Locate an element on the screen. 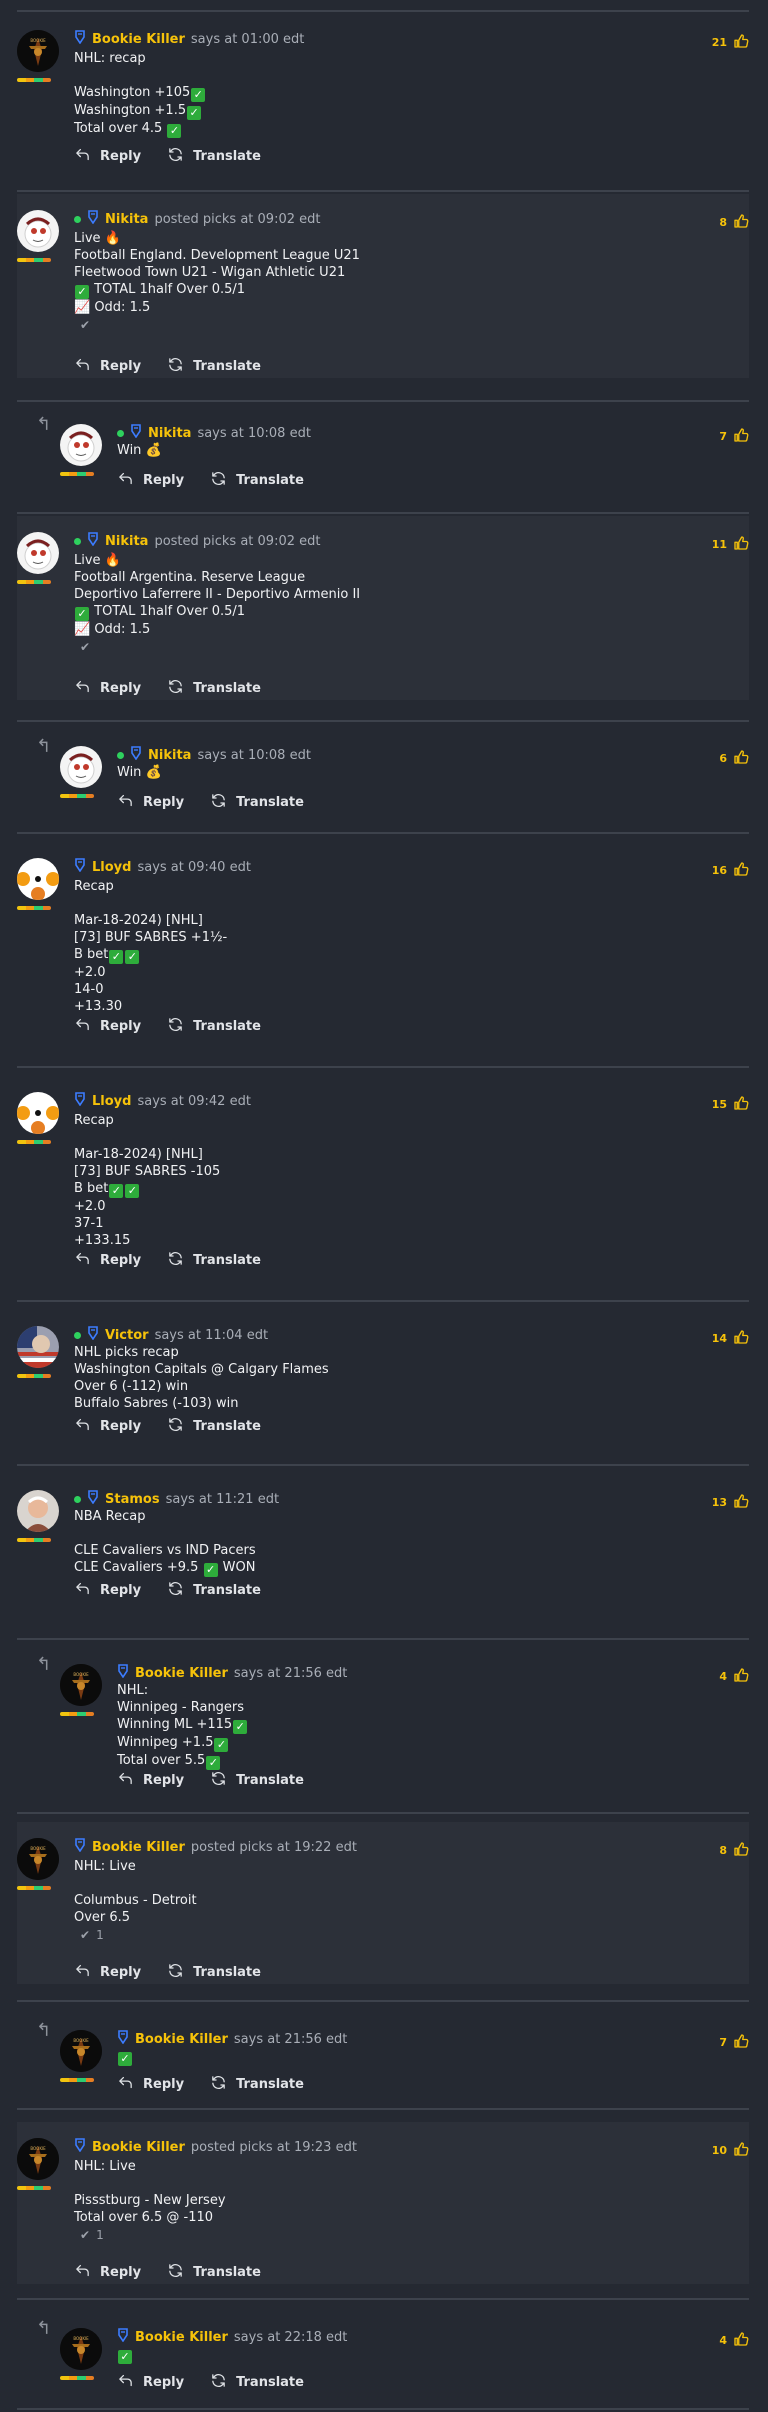 The image size is (768, 2412). like-button: 21 is located at coordinates (731, 42).